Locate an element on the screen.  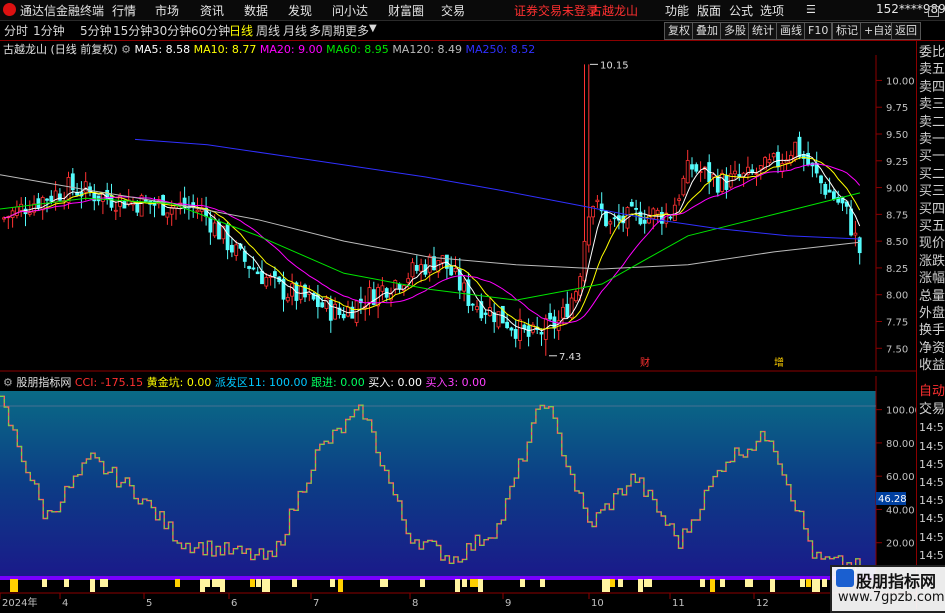
stock-link: 古越龙山 is located at coordinates (614, 10).